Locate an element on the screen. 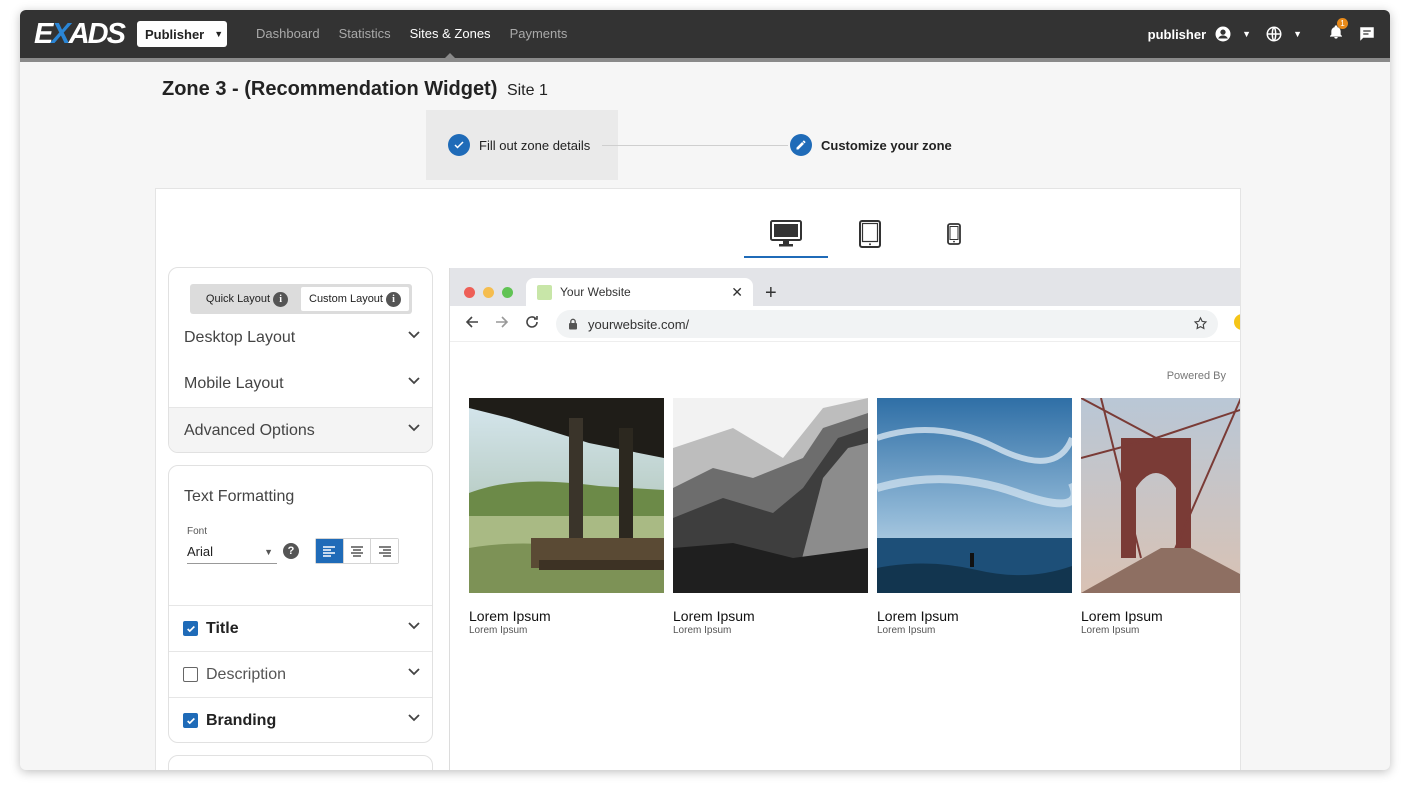 The image size is (1410, 800). option-title: Title is located at coordinates (300, 628).